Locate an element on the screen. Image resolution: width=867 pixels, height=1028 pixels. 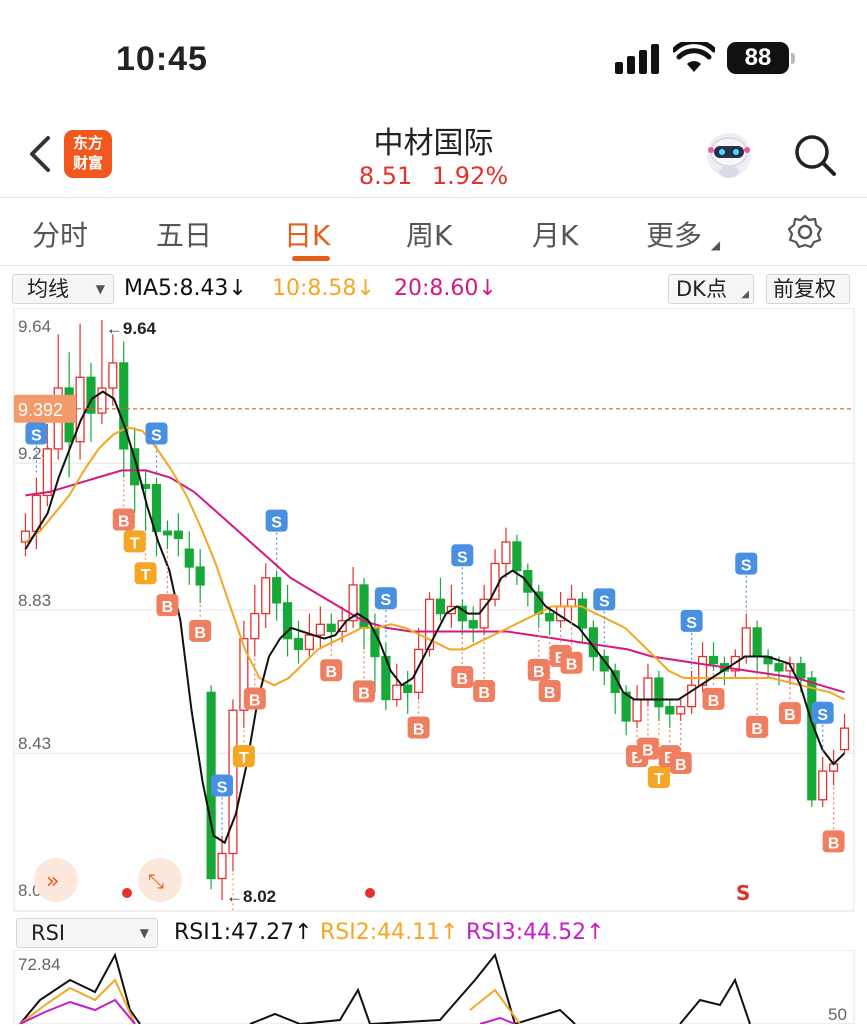
ma20-value: 20:8.60↓ is located at coordinates (445, 288).